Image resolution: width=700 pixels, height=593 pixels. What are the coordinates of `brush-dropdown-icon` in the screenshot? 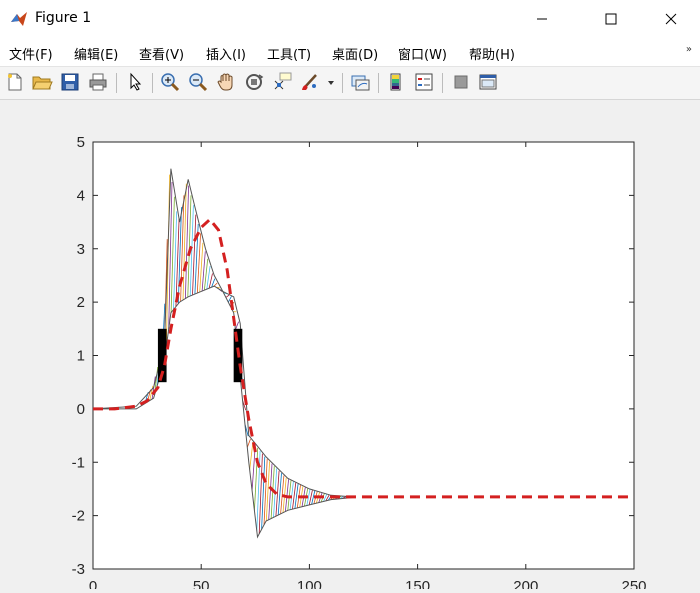 It's located at (331, 82).